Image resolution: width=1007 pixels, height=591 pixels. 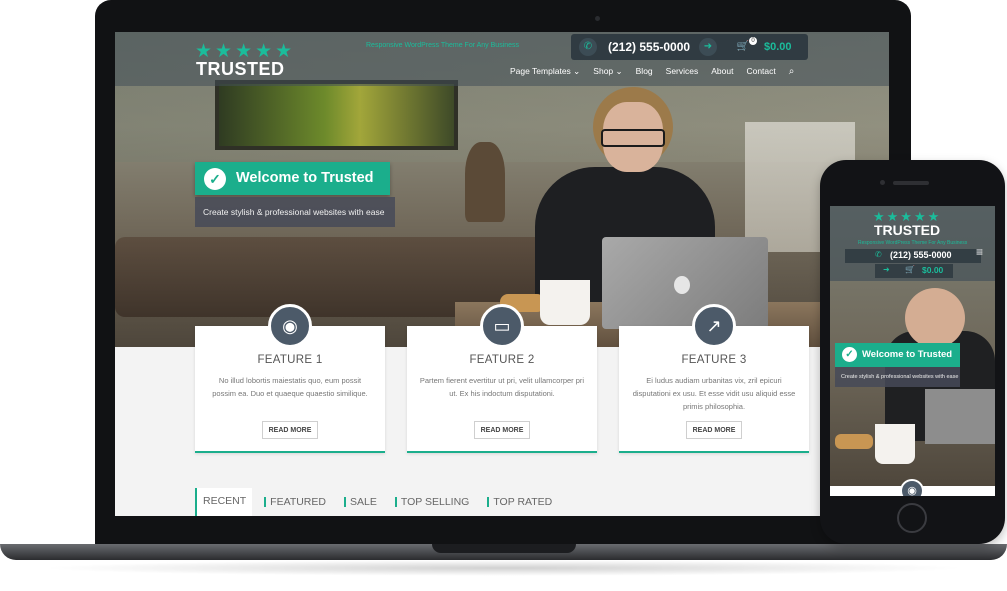 I want to click on tab-featured: FEATURED, so click(x=295, y=502).